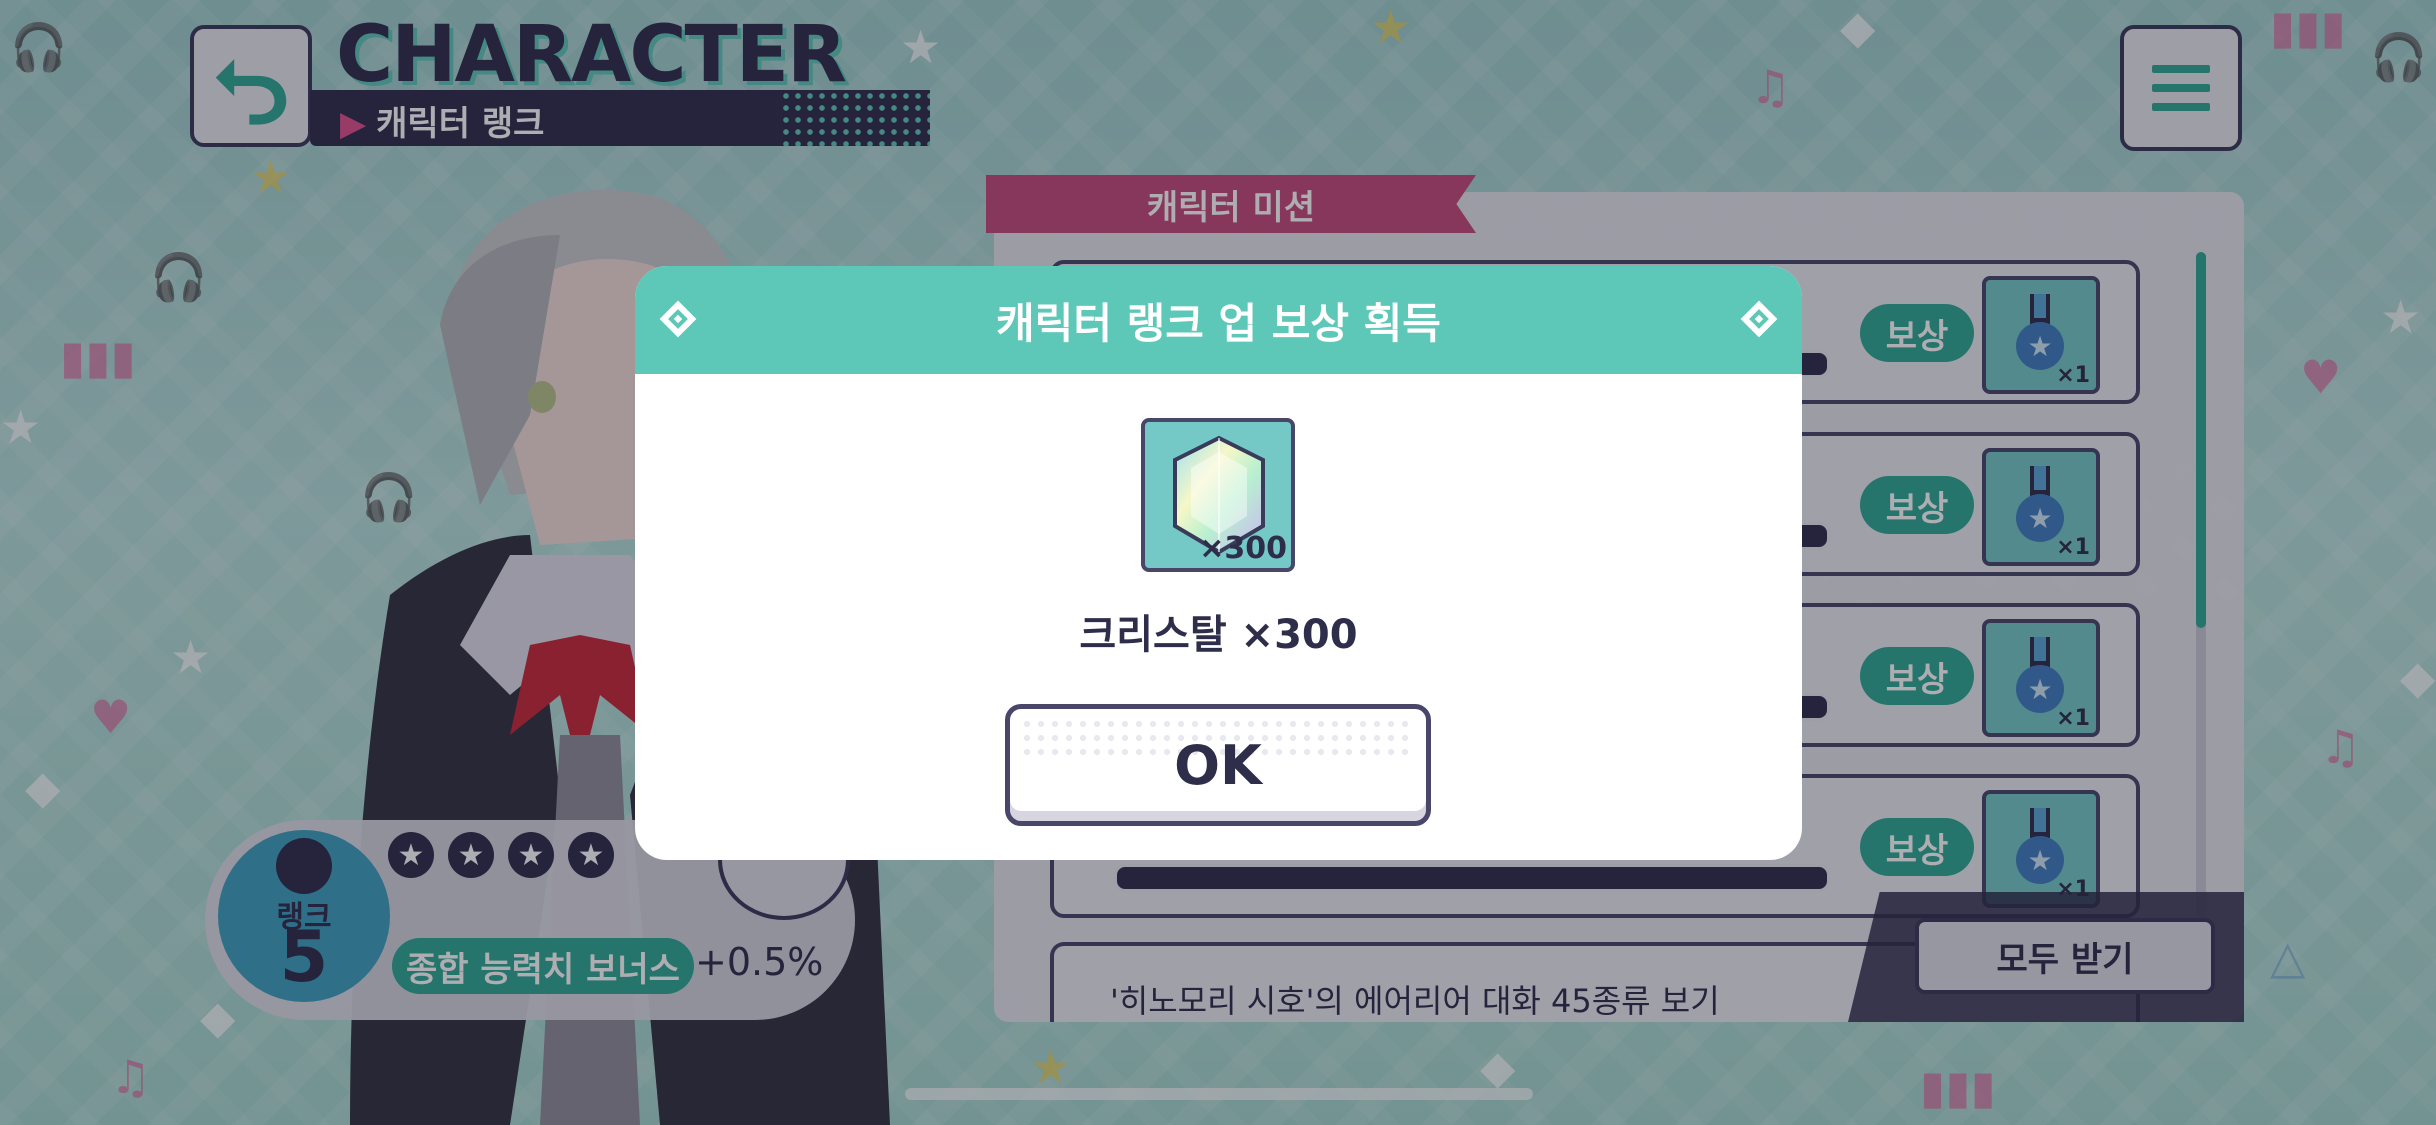 The image size is (2436, 1125). Describe the element at coordinates (1218, 323) in the screenshot. I see `modal-title: 캐릭터 랭크 업 보상 획득` at that location.